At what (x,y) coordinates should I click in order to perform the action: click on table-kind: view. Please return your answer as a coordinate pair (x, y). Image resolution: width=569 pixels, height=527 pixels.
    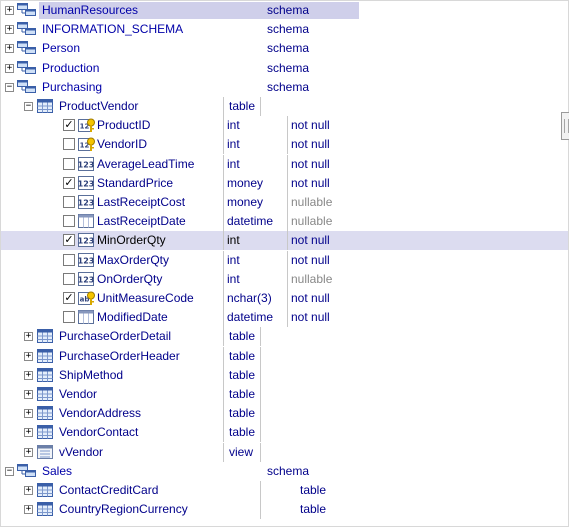
    Looking at the image, I should click on (241, 452).